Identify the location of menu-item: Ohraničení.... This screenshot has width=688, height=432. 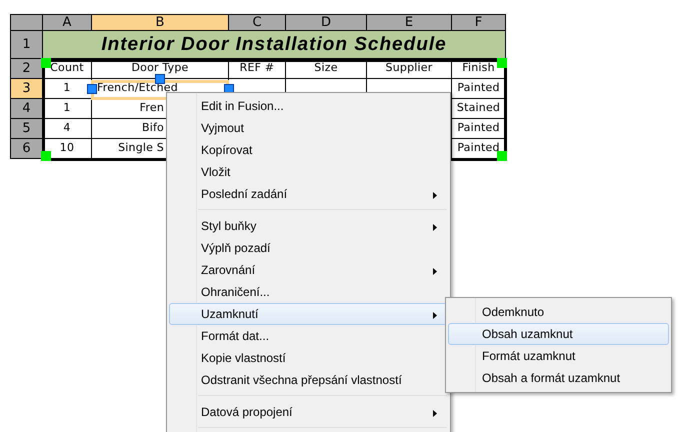
(308, 292).